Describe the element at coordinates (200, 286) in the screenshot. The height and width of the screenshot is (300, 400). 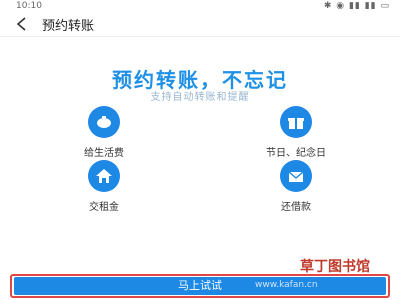
I see `try-now-button: 马上试试` at that location.